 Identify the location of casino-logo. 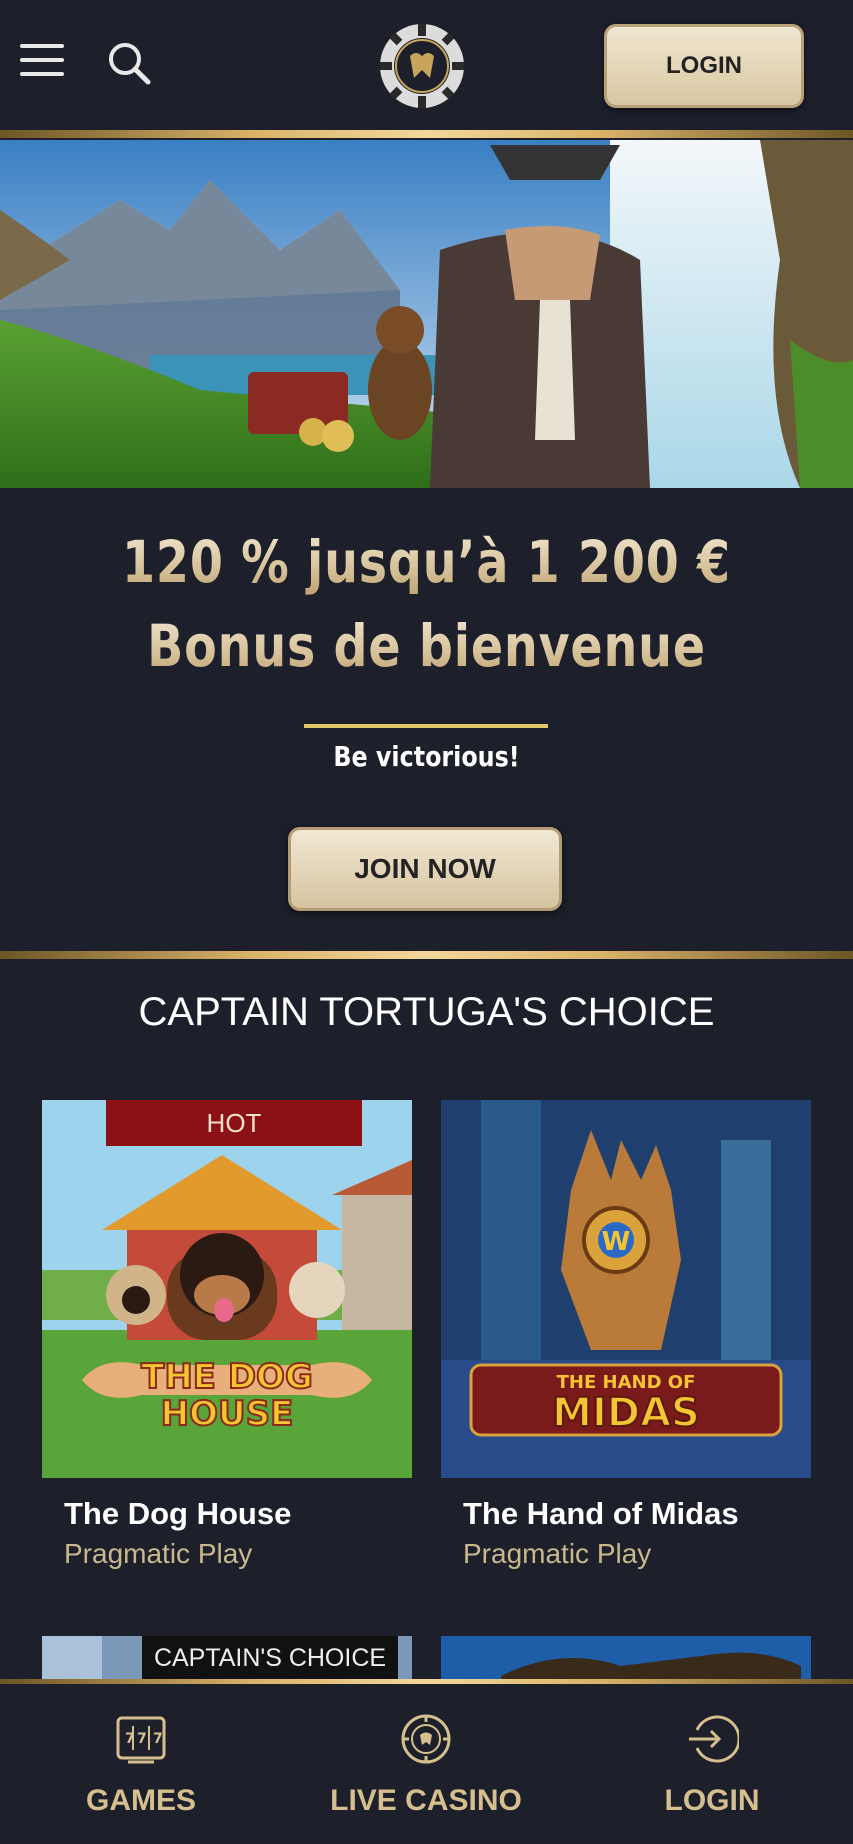
(422, 66).